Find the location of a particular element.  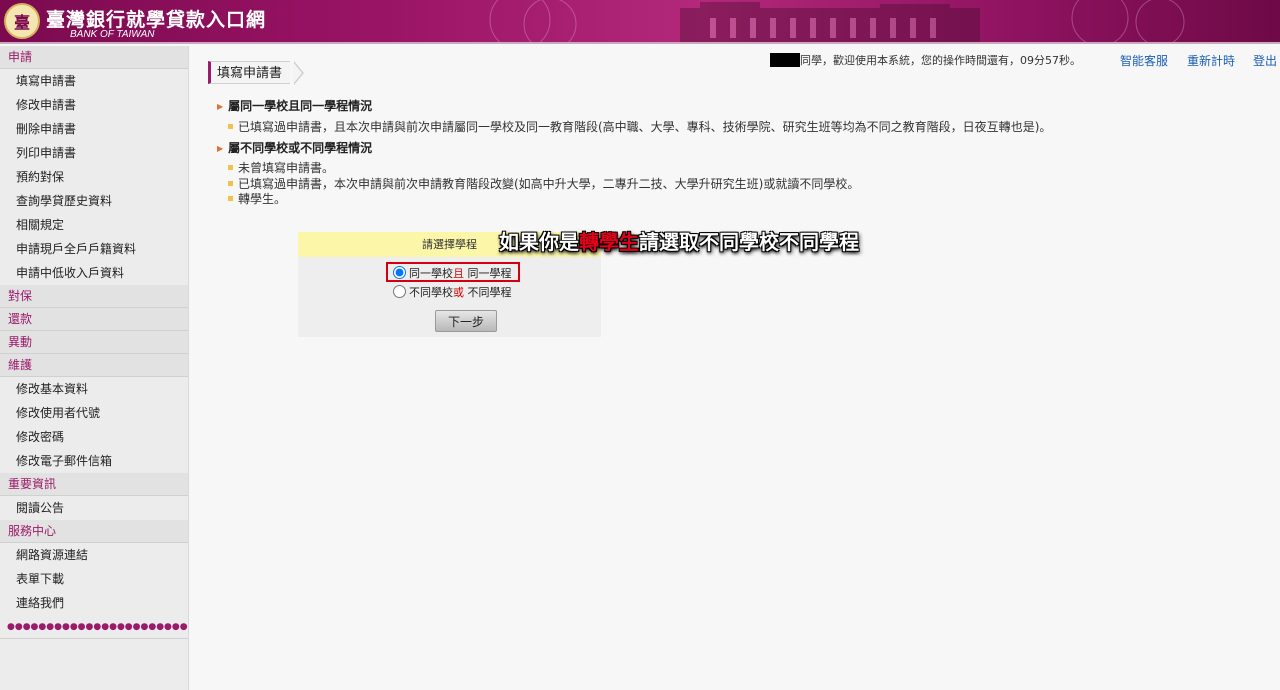

site-header: 臺 臺灣銀行就學貸款入口網 BANK OF TAIWAN is located at coordinates (640, 22).